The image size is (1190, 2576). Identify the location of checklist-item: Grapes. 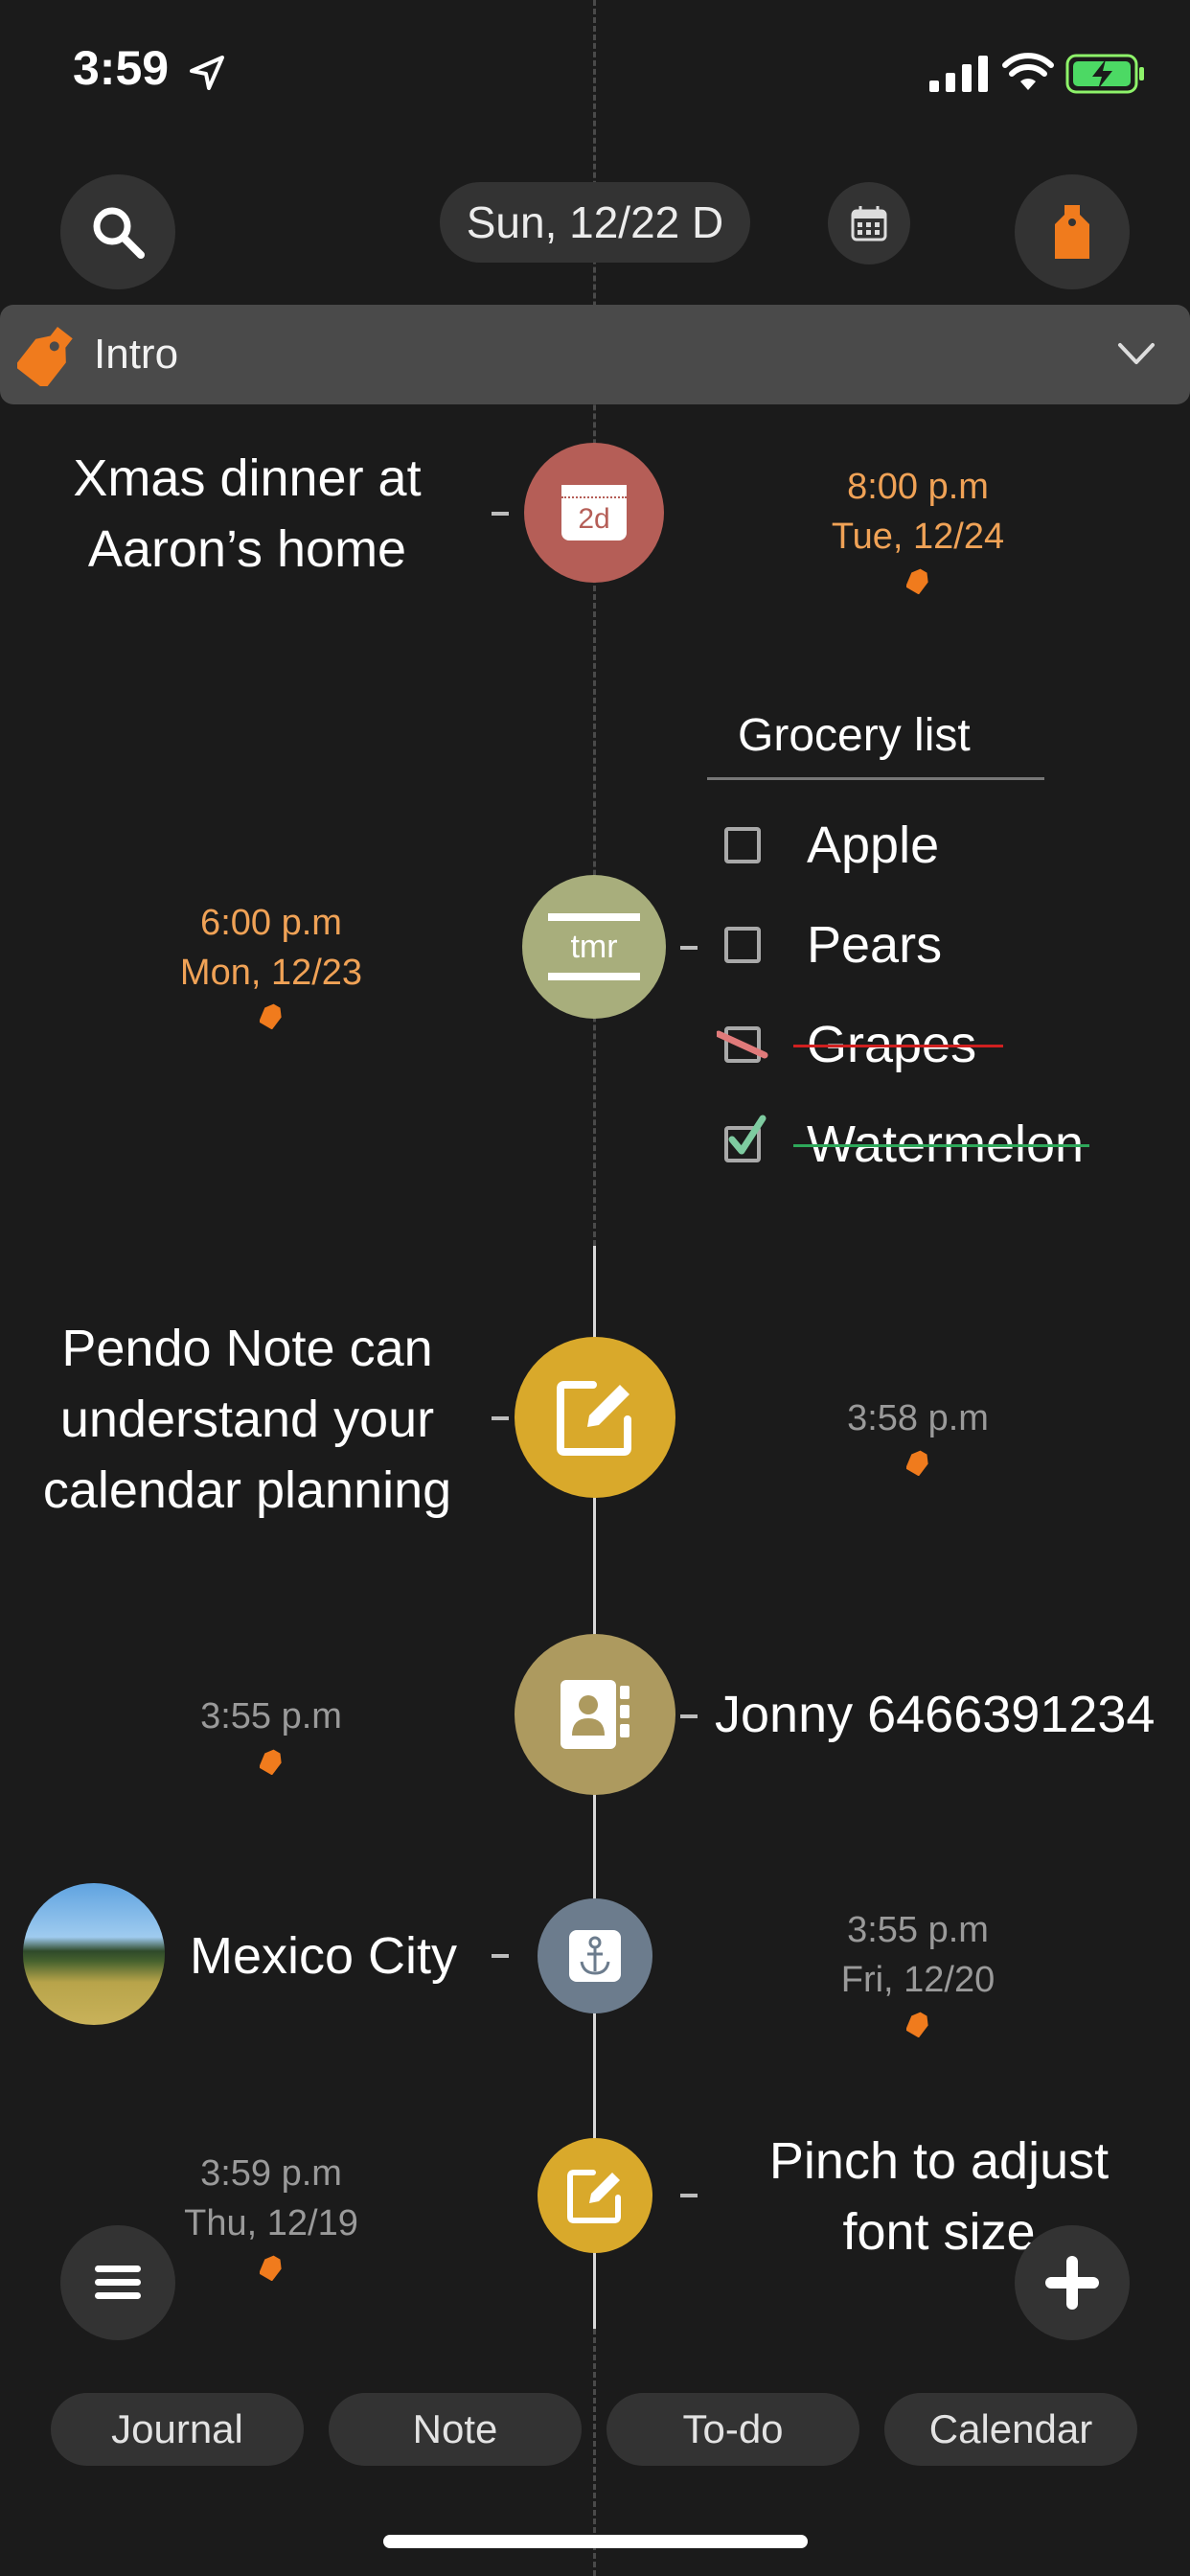
(901, 1044).